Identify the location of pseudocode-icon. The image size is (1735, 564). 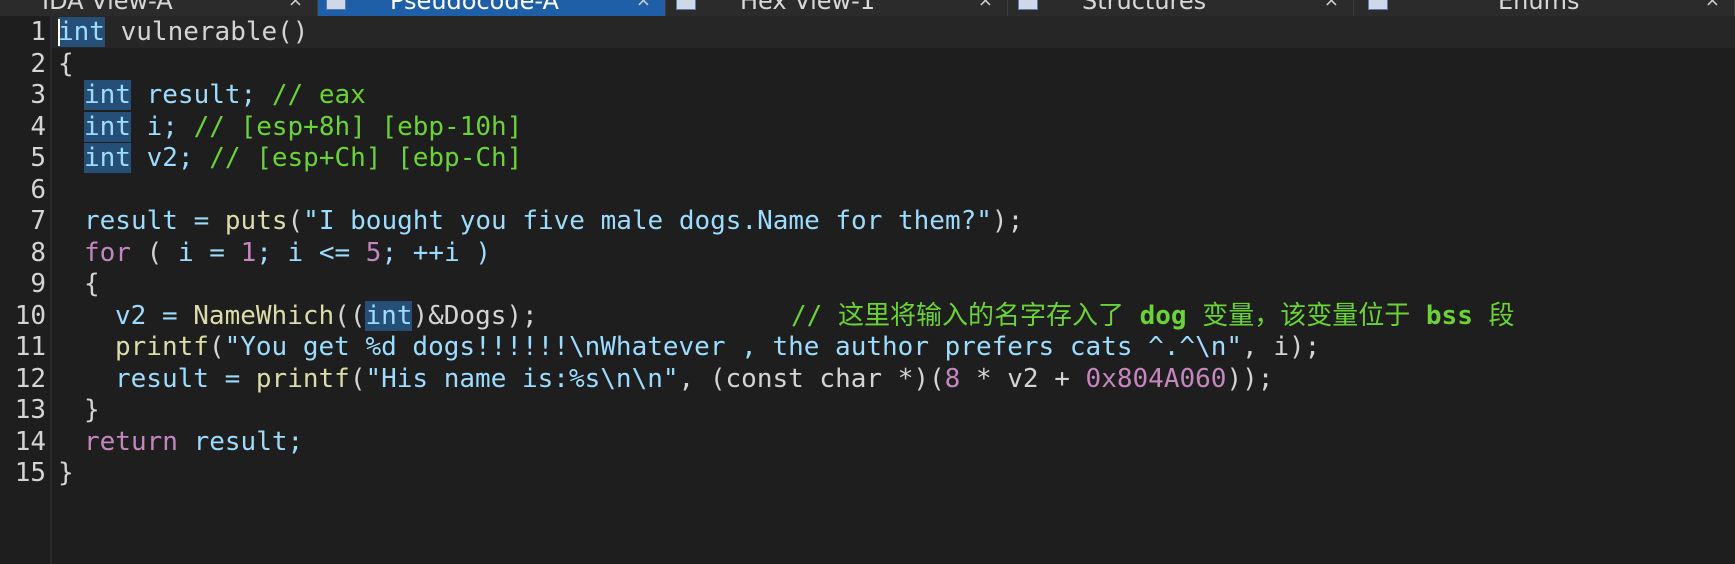
(336, 5).